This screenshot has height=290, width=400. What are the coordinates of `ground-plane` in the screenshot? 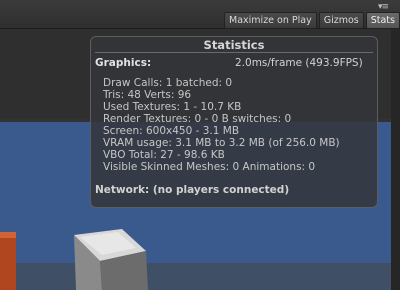 It's located at (196, 276).